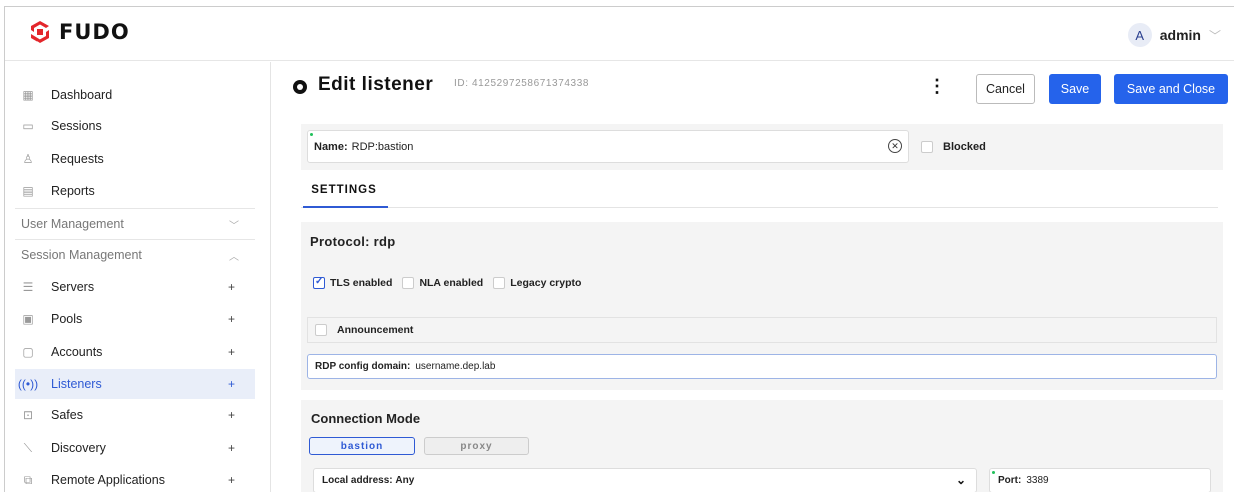 The width and height of the screenshot is (1234, 492). Describe the element at coordinates (135, 352) in the screenshot. I see `sidebar-item-accounts: ▢ Accounts +` at that location.